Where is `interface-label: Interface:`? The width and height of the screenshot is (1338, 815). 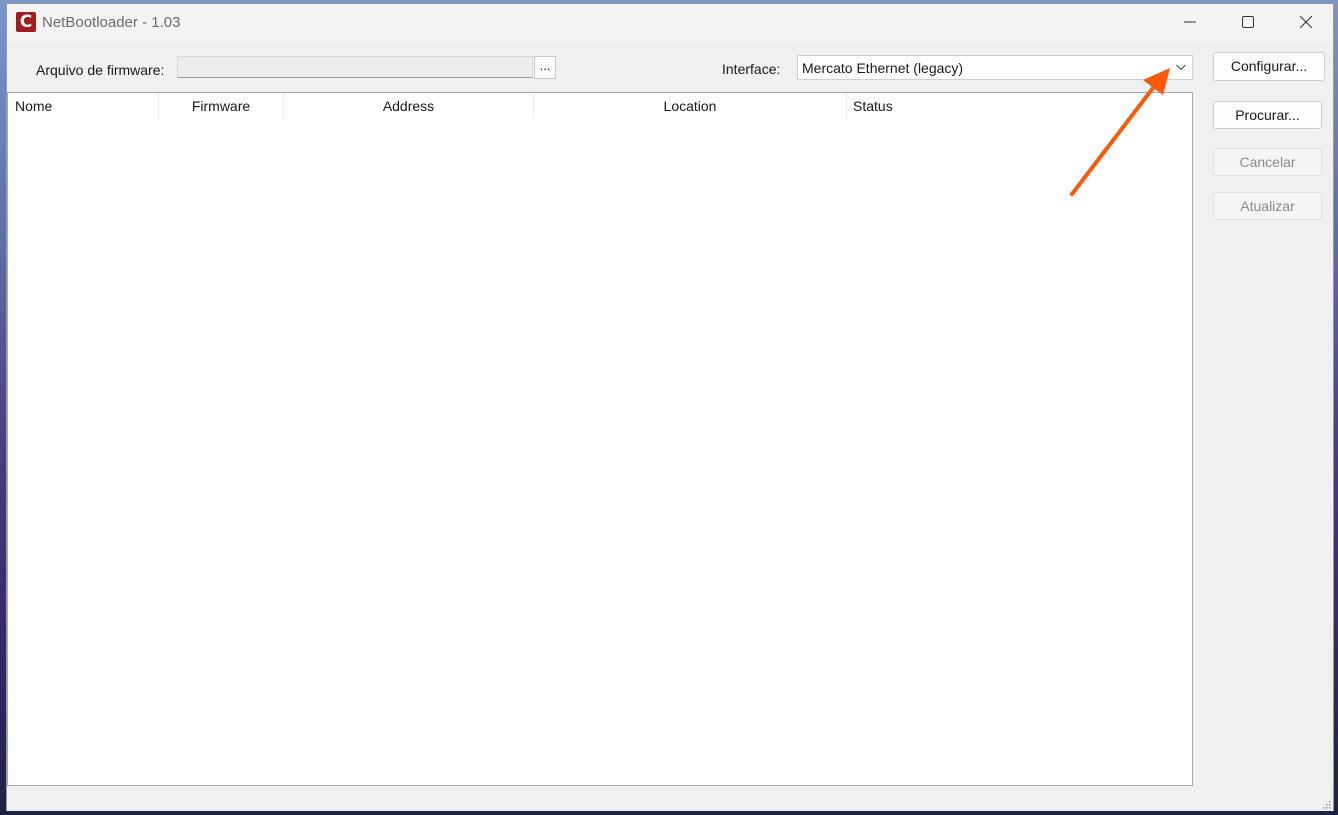 interface-label: Interface: is located at coordinates (751, 69).